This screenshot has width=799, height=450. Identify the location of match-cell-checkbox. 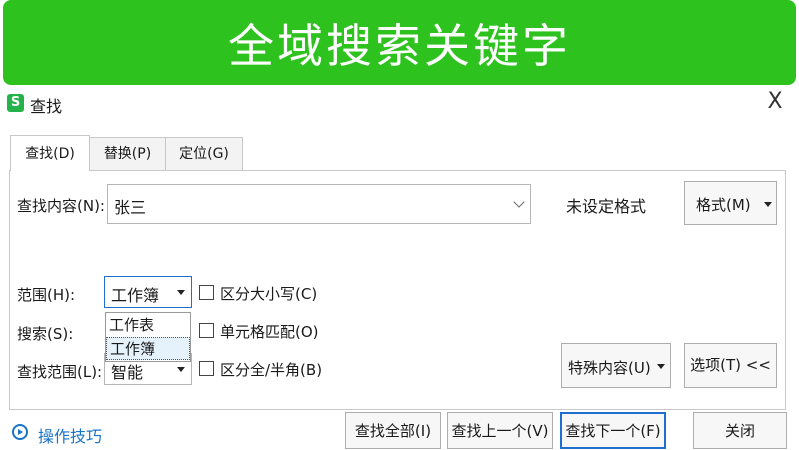
(206, 330).